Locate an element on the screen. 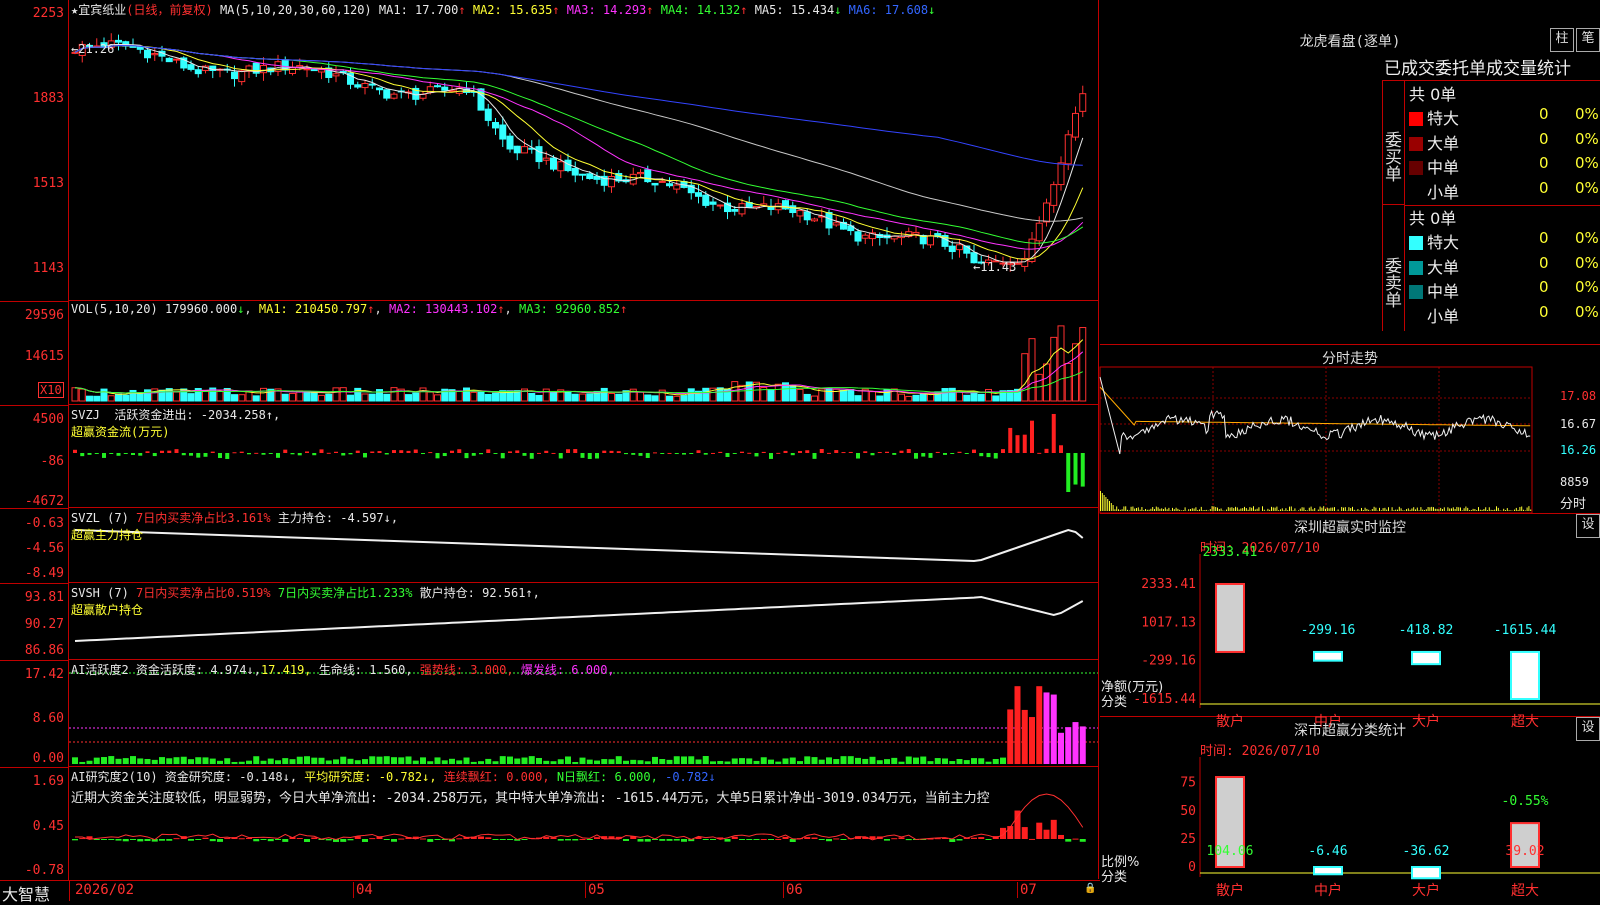 The width and height of the screenshot is (1600, 905). svzj-panel: SVZJ 活跃资金进出: -2034.258↑, 超赢资金流(万元) is located at coordinates (584, 456).